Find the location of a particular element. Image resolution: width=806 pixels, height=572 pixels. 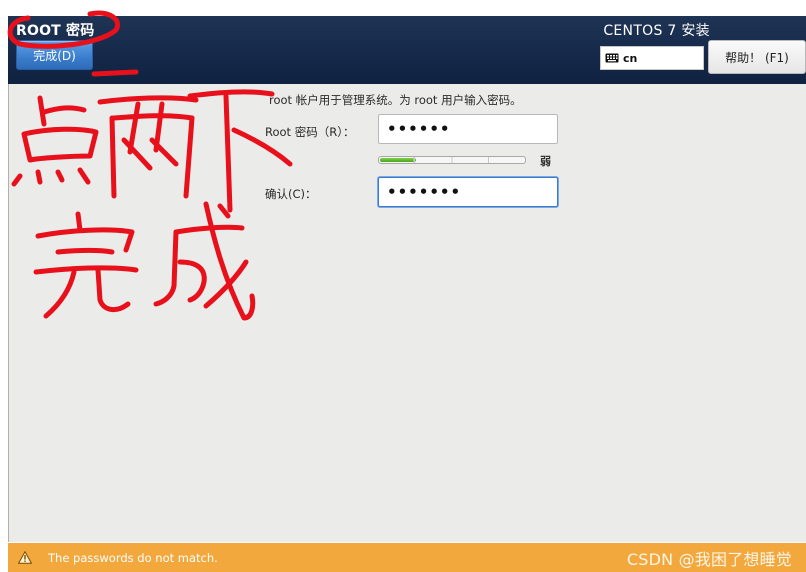

header-bar: ROOT 密码 完成(D) CENTOS 7 安装 cn 帮助！ (F1) is located at coordinates (407, 50).